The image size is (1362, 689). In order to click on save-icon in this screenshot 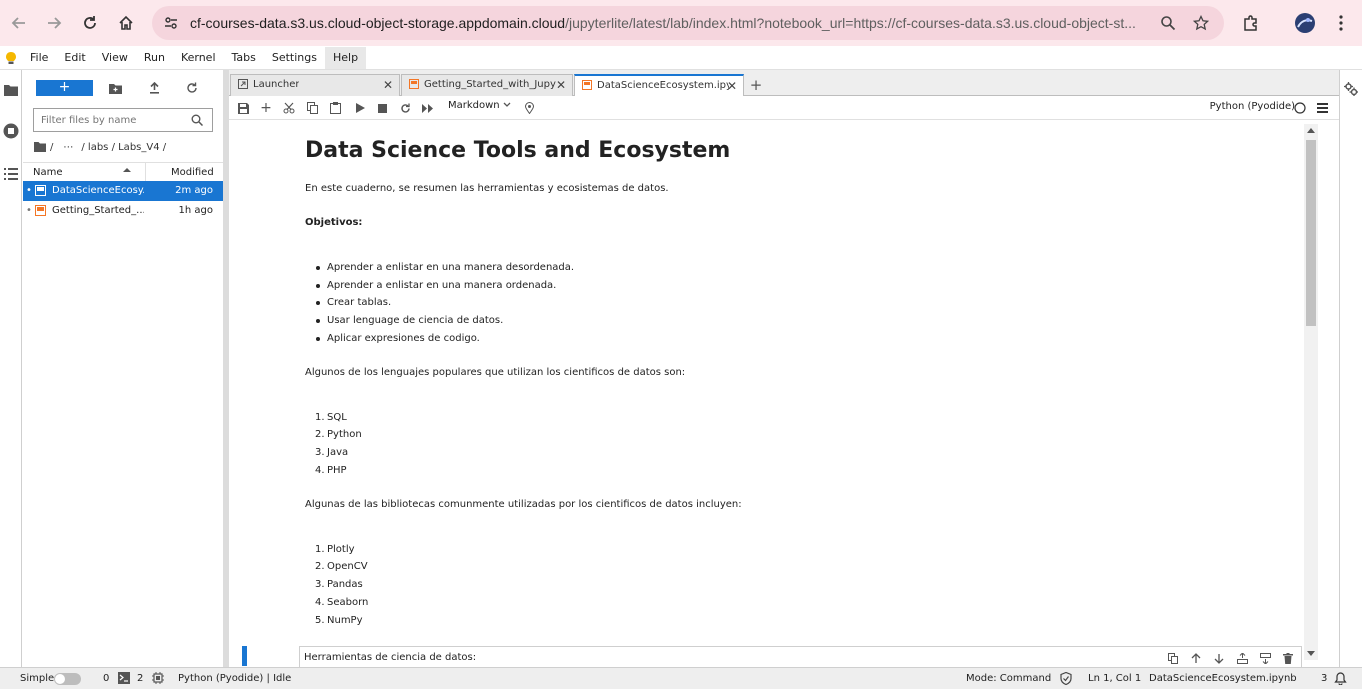, I will do `click(243, 108)`.